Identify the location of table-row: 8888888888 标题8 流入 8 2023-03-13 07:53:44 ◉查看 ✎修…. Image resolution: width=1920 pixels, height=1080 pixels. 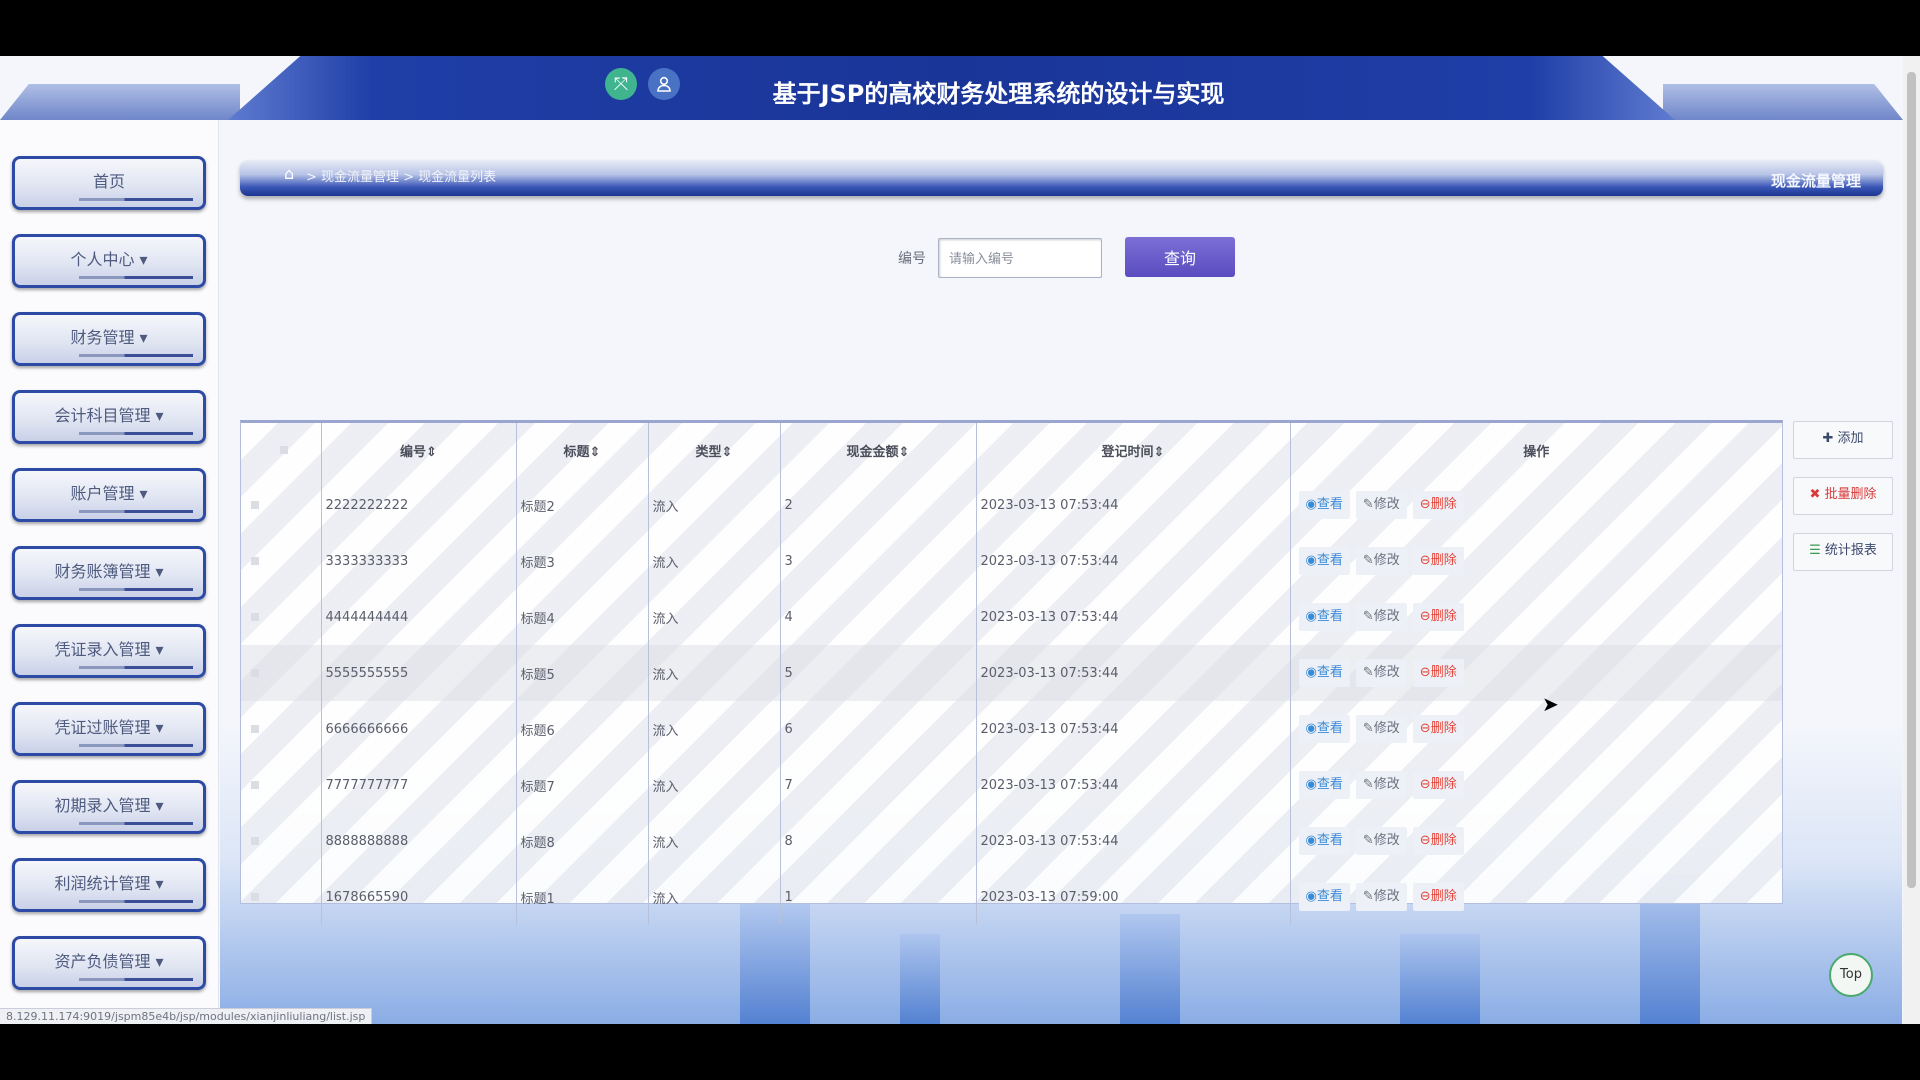
(1011, 841).